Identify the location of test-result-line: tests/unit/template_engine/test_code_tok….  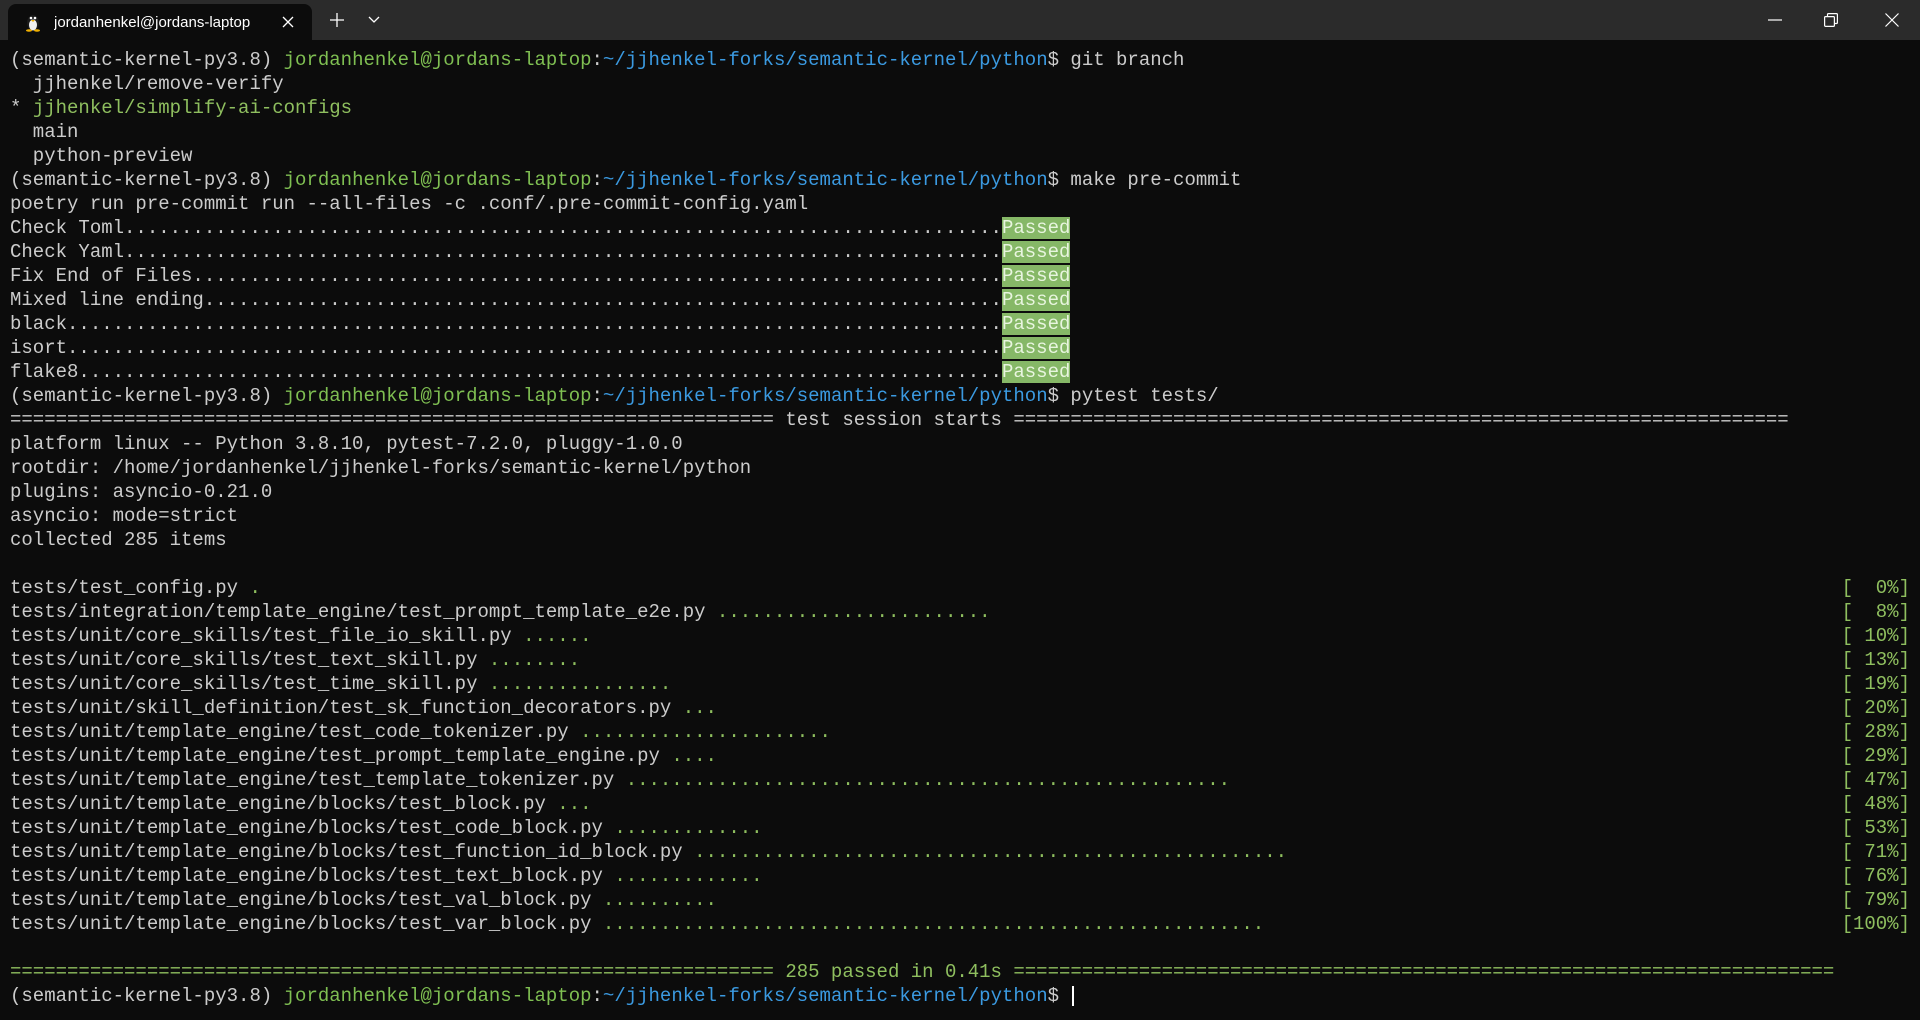
(960, 732).